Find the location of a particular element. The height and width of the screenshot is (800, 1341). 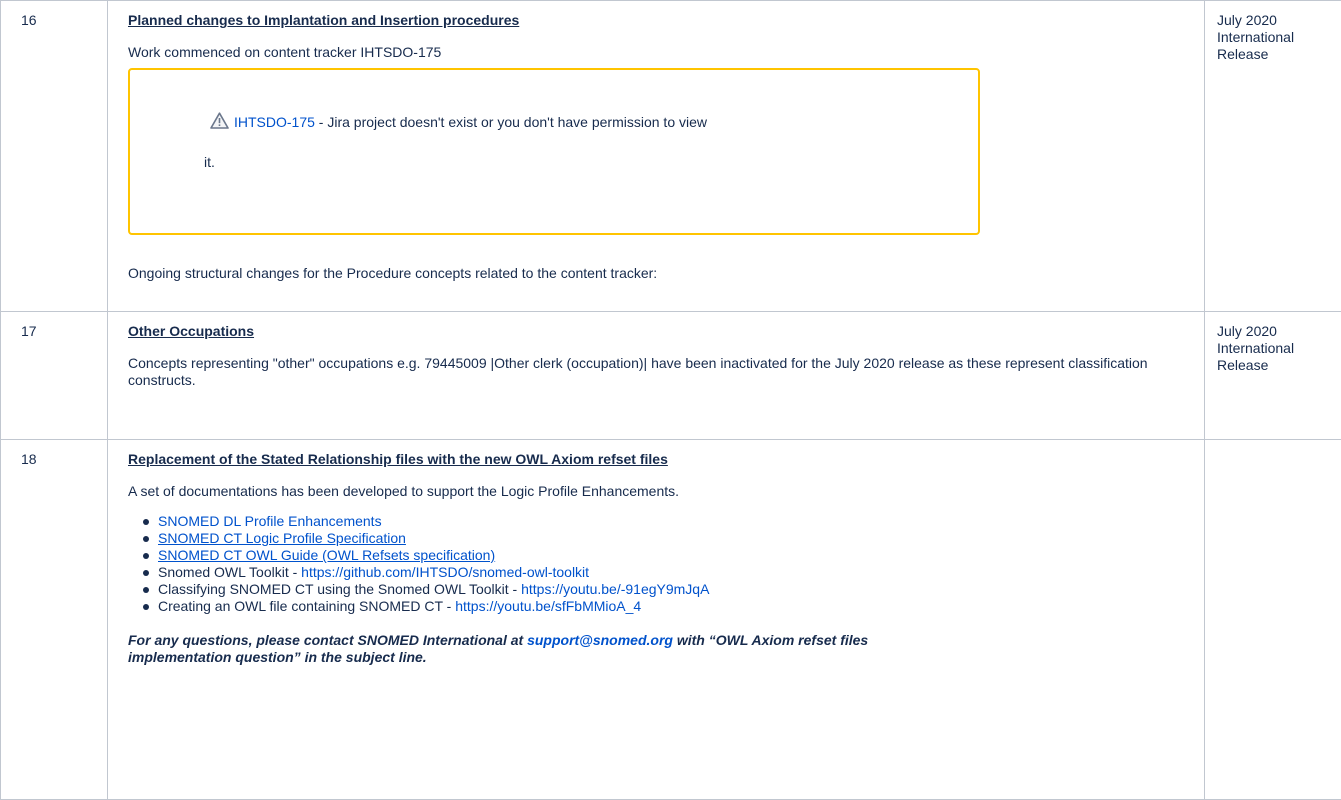

list-item-label: Snomed OWL Toolkit - is located at coordinates (229, 572).